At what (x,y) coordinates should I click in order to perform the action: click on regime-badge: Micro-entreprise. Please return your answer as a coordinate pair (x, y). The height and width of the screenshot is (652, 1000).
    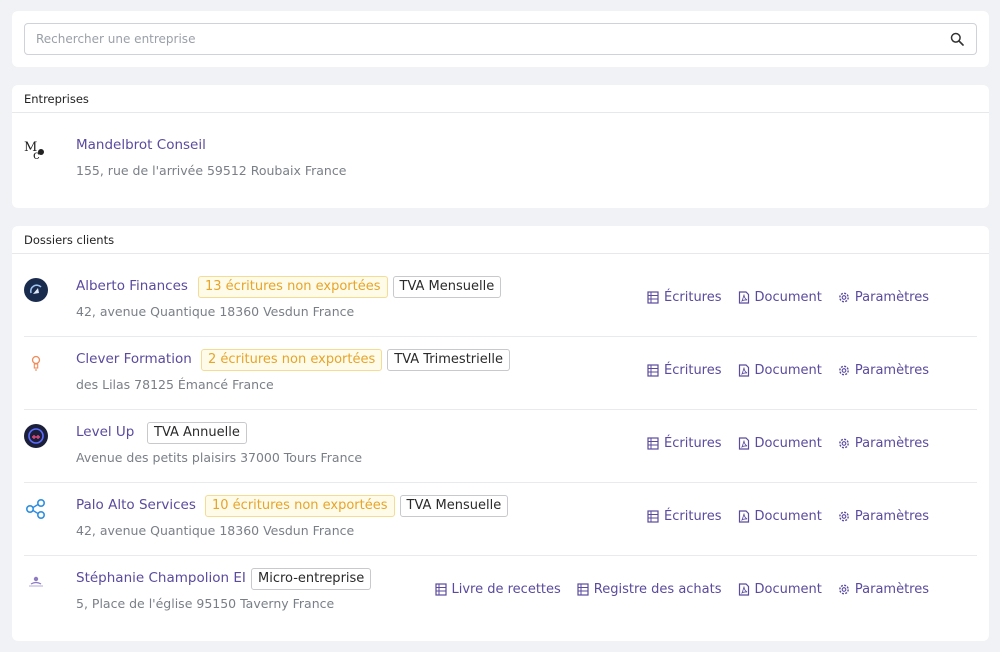
    Looking at the image, I should click on (311, 579).